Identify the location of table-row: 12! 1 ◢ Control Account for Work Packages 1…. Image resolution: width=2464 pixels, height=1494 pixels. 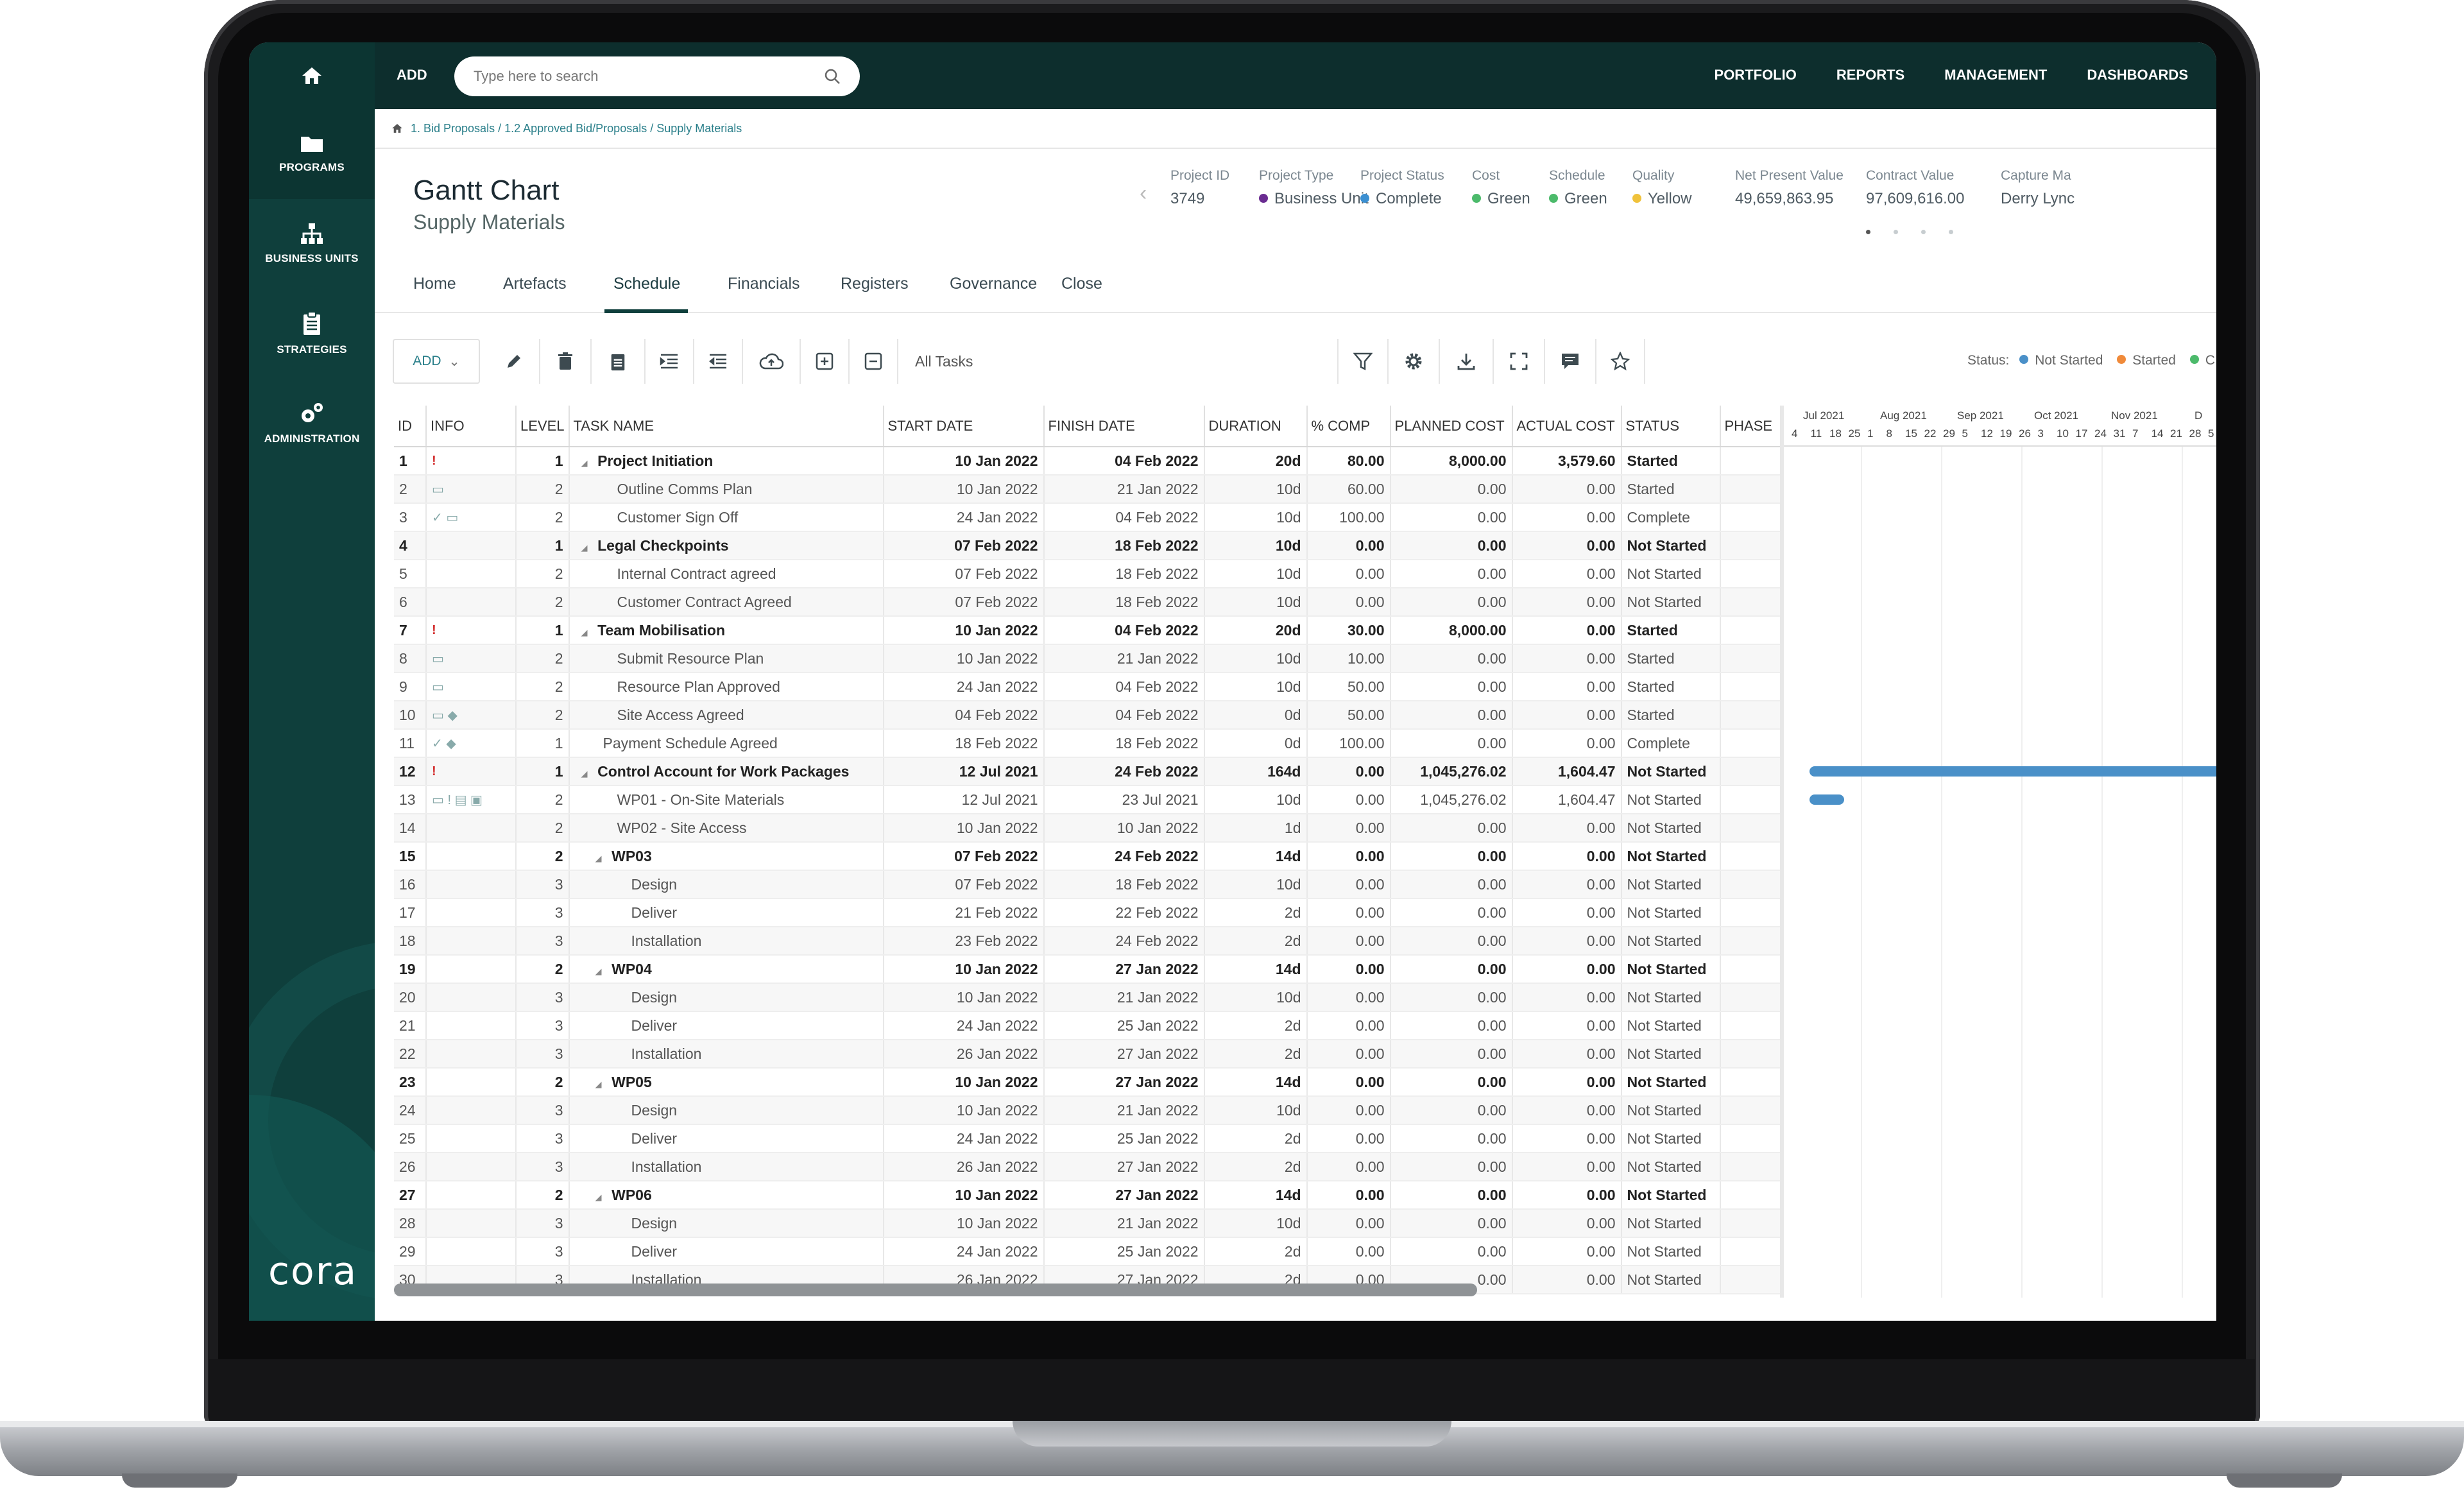
(1099, 772).